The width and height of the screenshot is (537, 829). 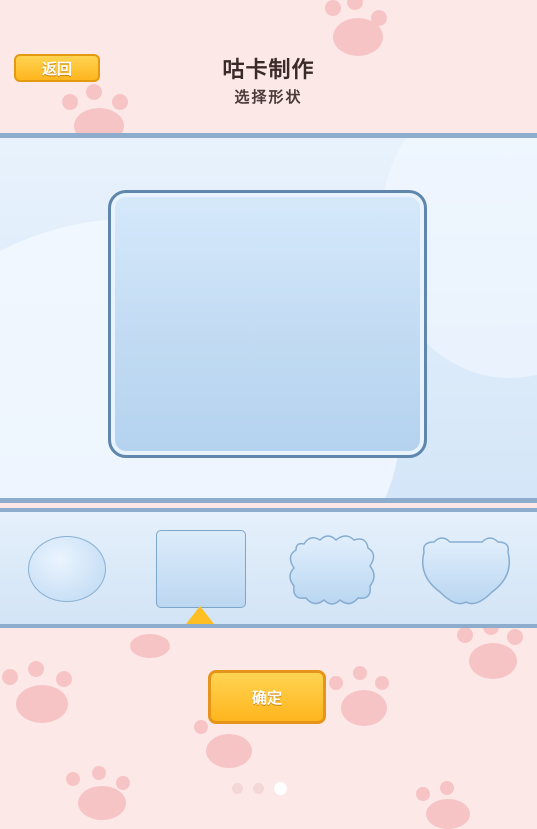 I want to click on shape-option-cloud, so click(x=333, y=570).